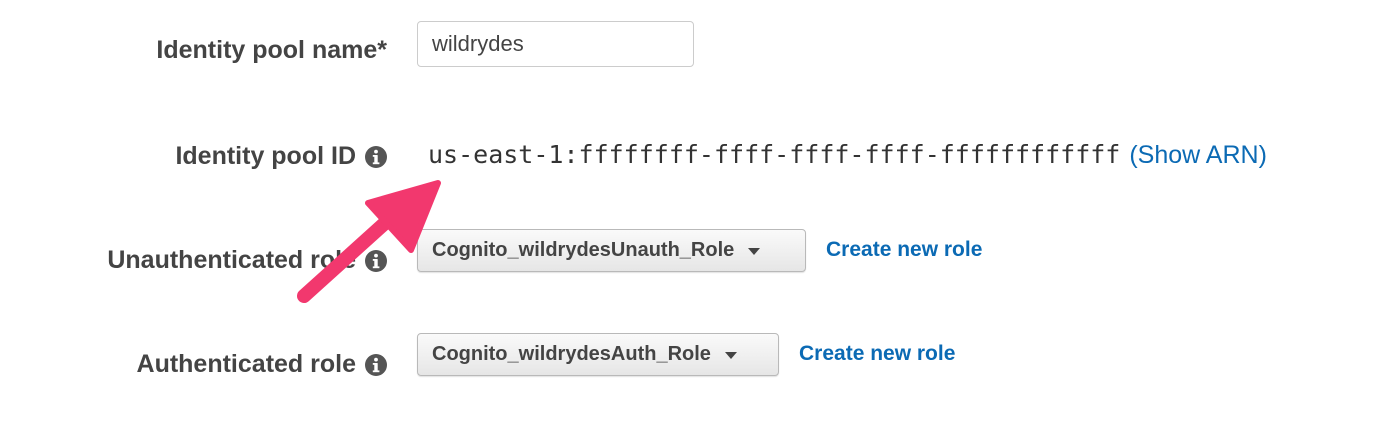  I want to click on show-arn-link: (Show ARN), so click(1198, 155).